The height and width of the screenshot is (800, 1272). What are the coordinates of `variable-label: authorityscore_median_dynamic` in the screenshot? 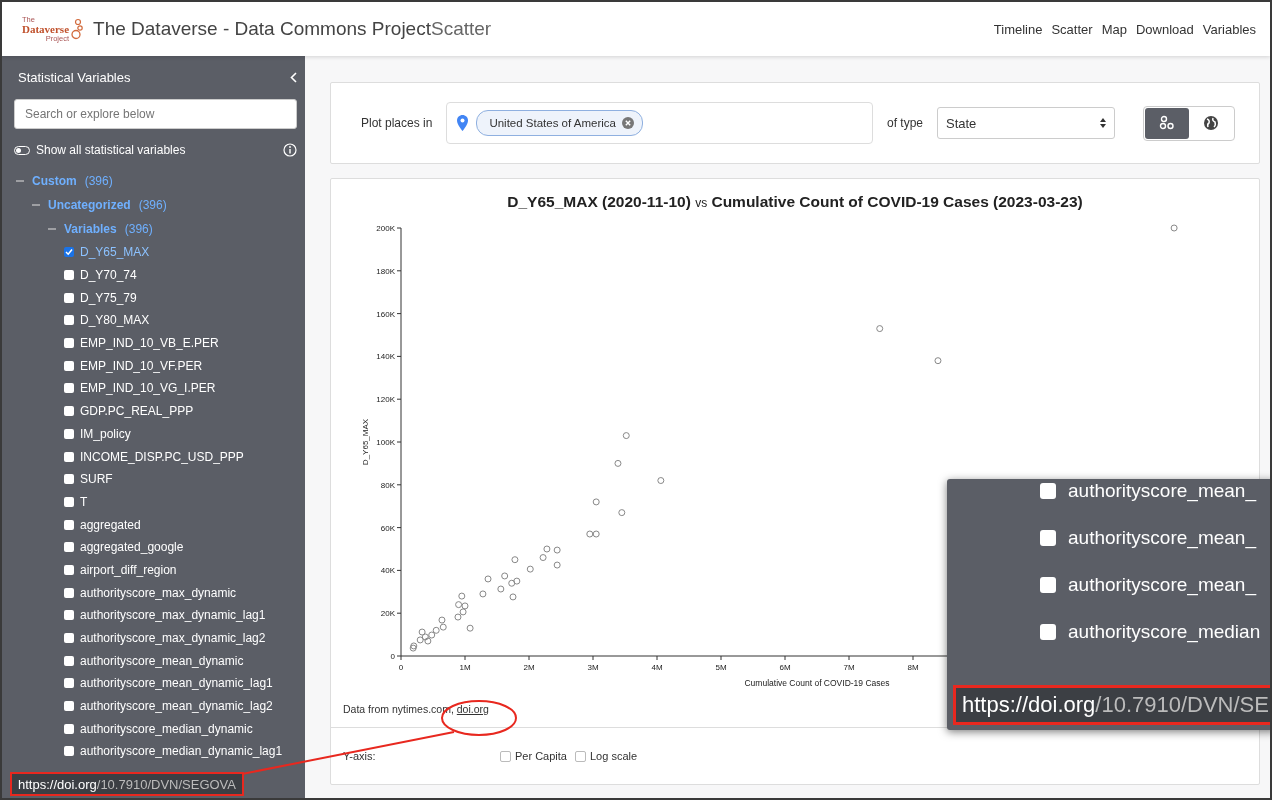 It's located at (166, 728).